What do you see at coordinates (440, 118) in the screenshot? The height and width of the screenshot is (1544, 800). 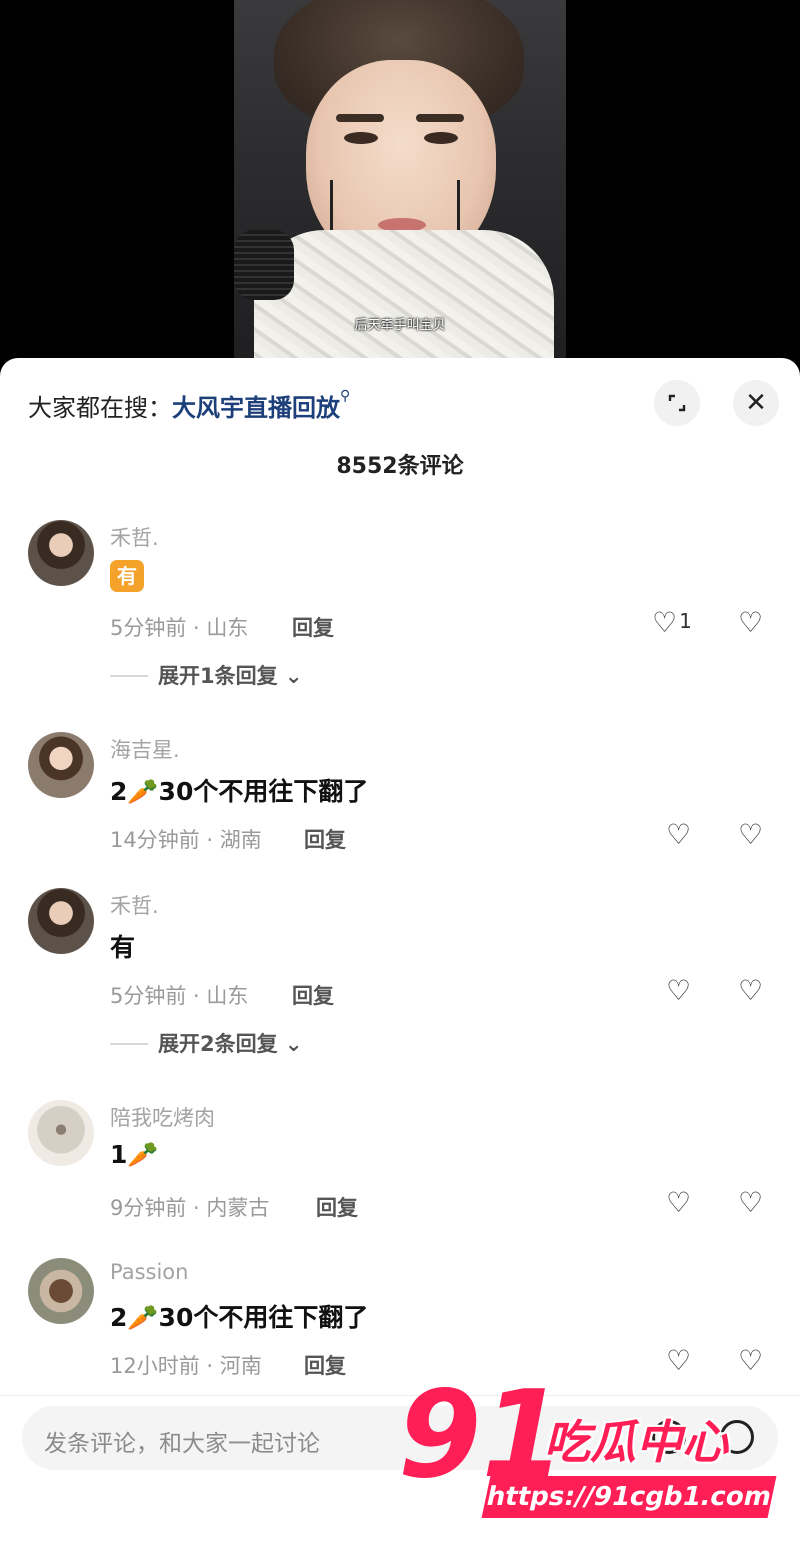 I see `brow-right` at bounding box center [440, 118].